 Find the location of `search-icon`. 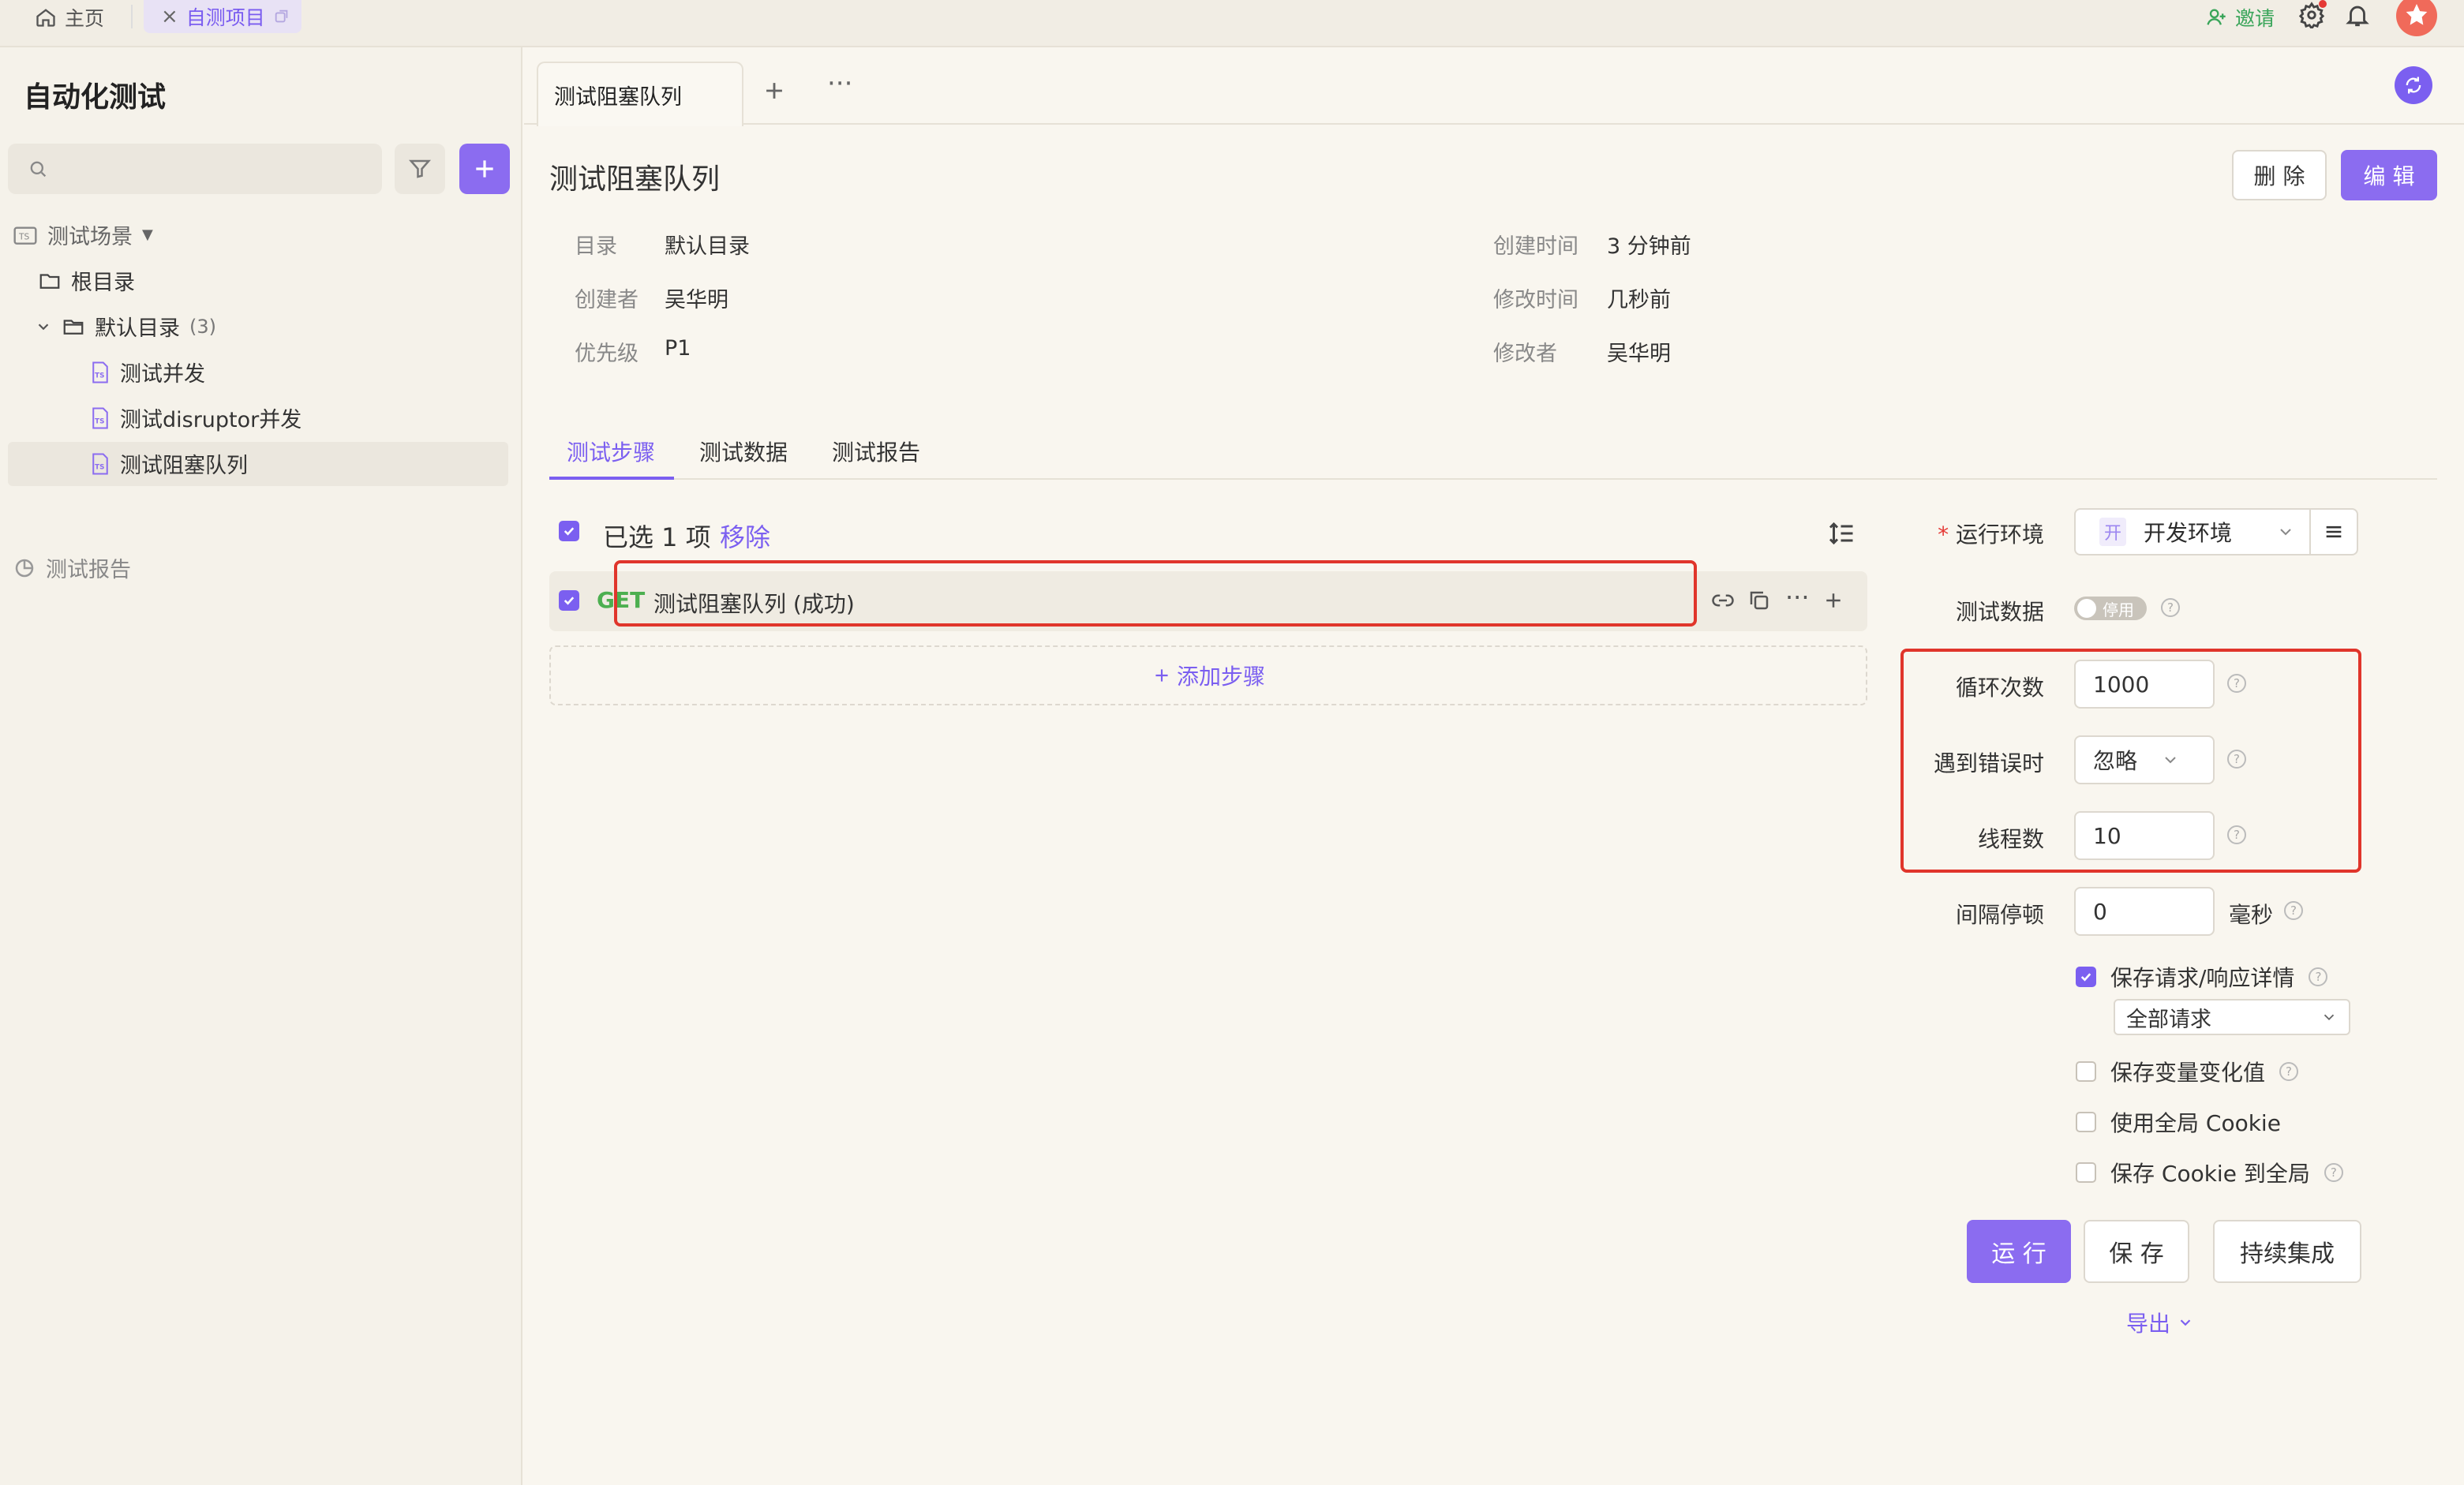

search-icon is located at coordinates (38, 169).